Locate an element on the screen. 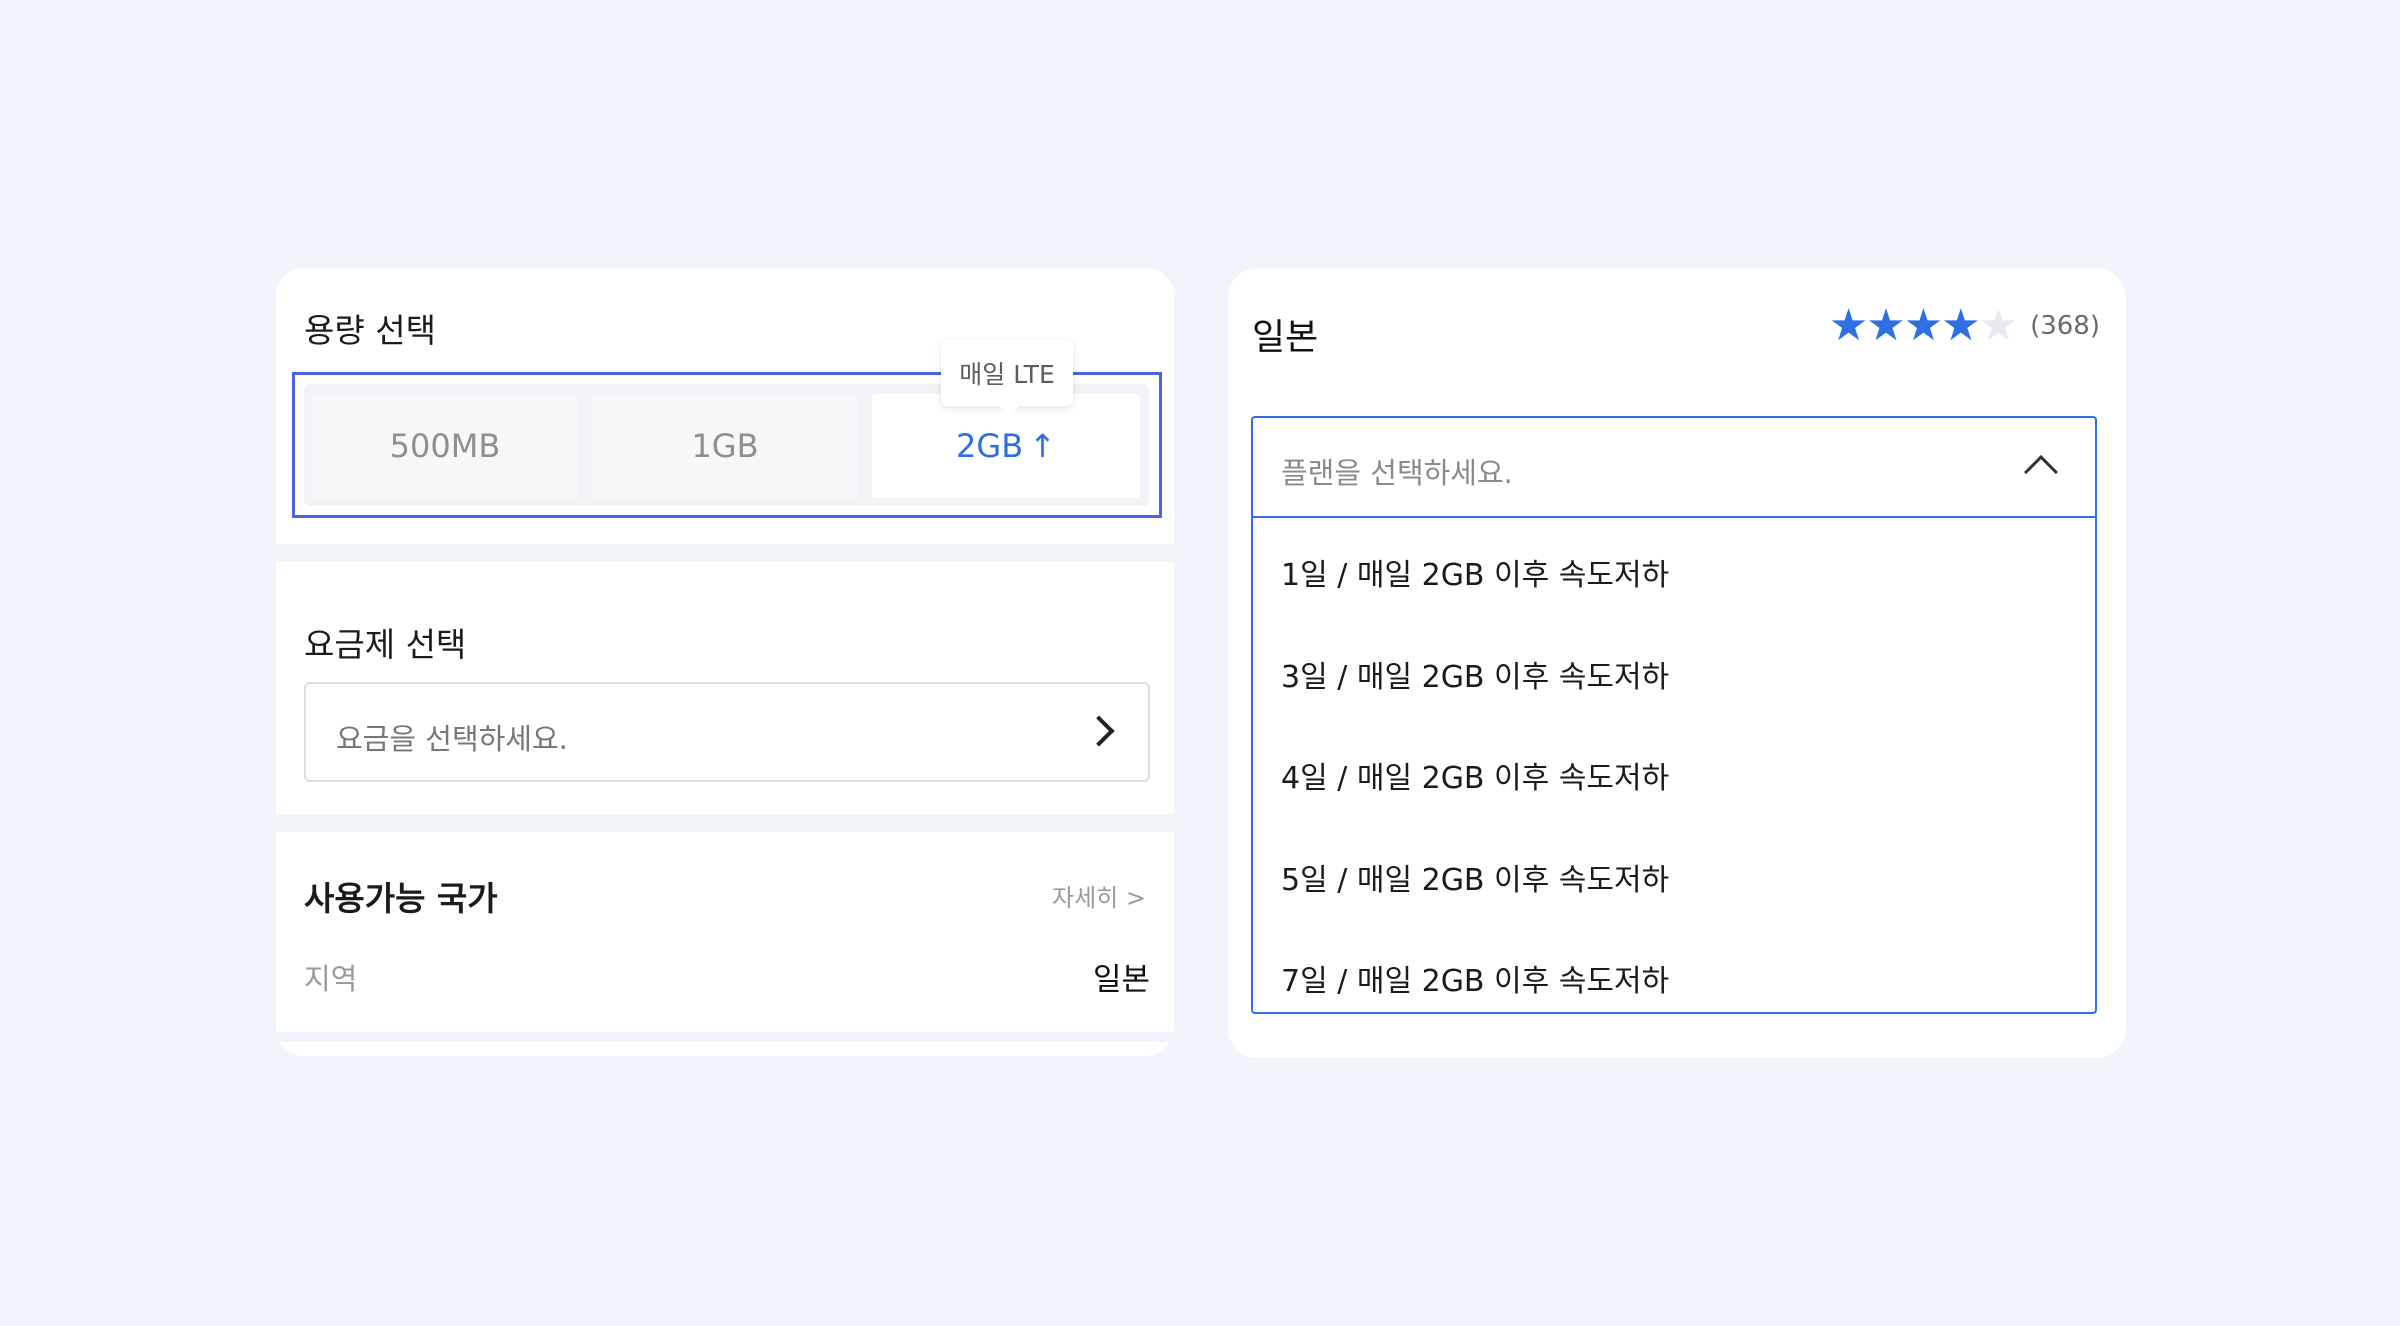  plan-option-5day: 5일 / 매일 2GB 이후 속도저하 is located at coordinates (1475, 877).